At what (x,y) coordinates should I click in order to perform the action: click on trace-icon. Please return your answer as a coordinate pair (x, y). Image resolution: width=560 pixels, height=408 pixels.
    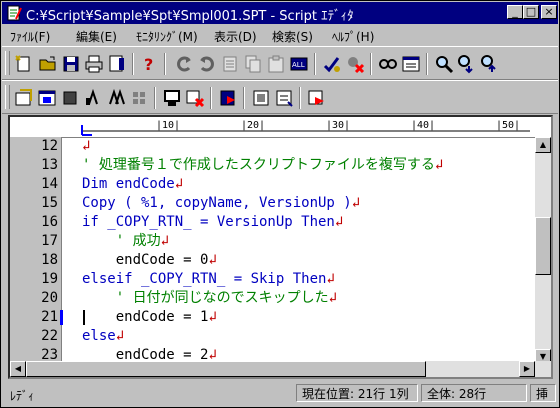
    Looking at the image, I should click on (317, 98).